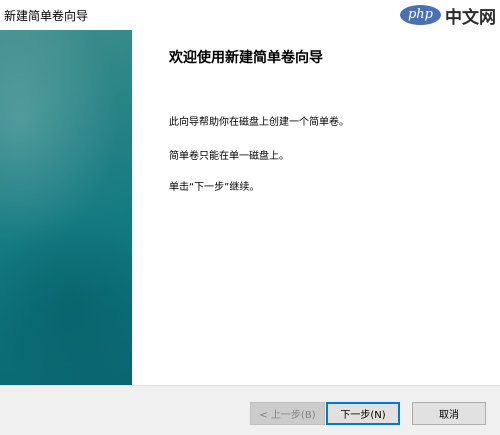 Image resolution: width=500 pixels, height=435 pixels. I want to click on next-button: 下一步(N), so click(363, 413).